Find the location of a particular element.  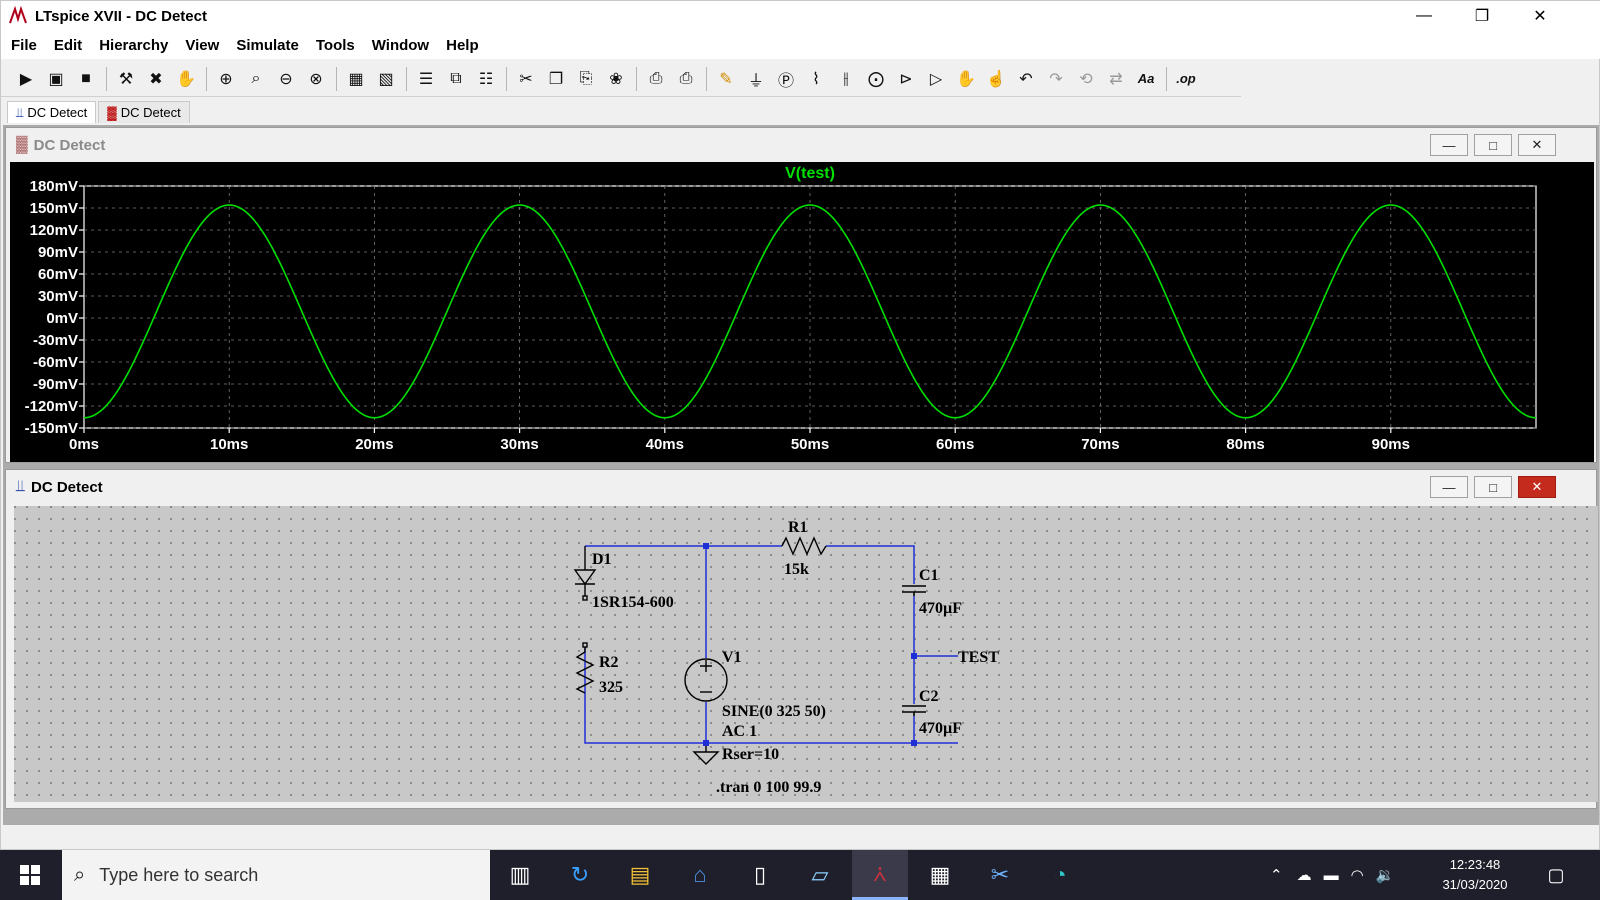

bank-app-icon: ⌂ is located at coordinates (700, 875).